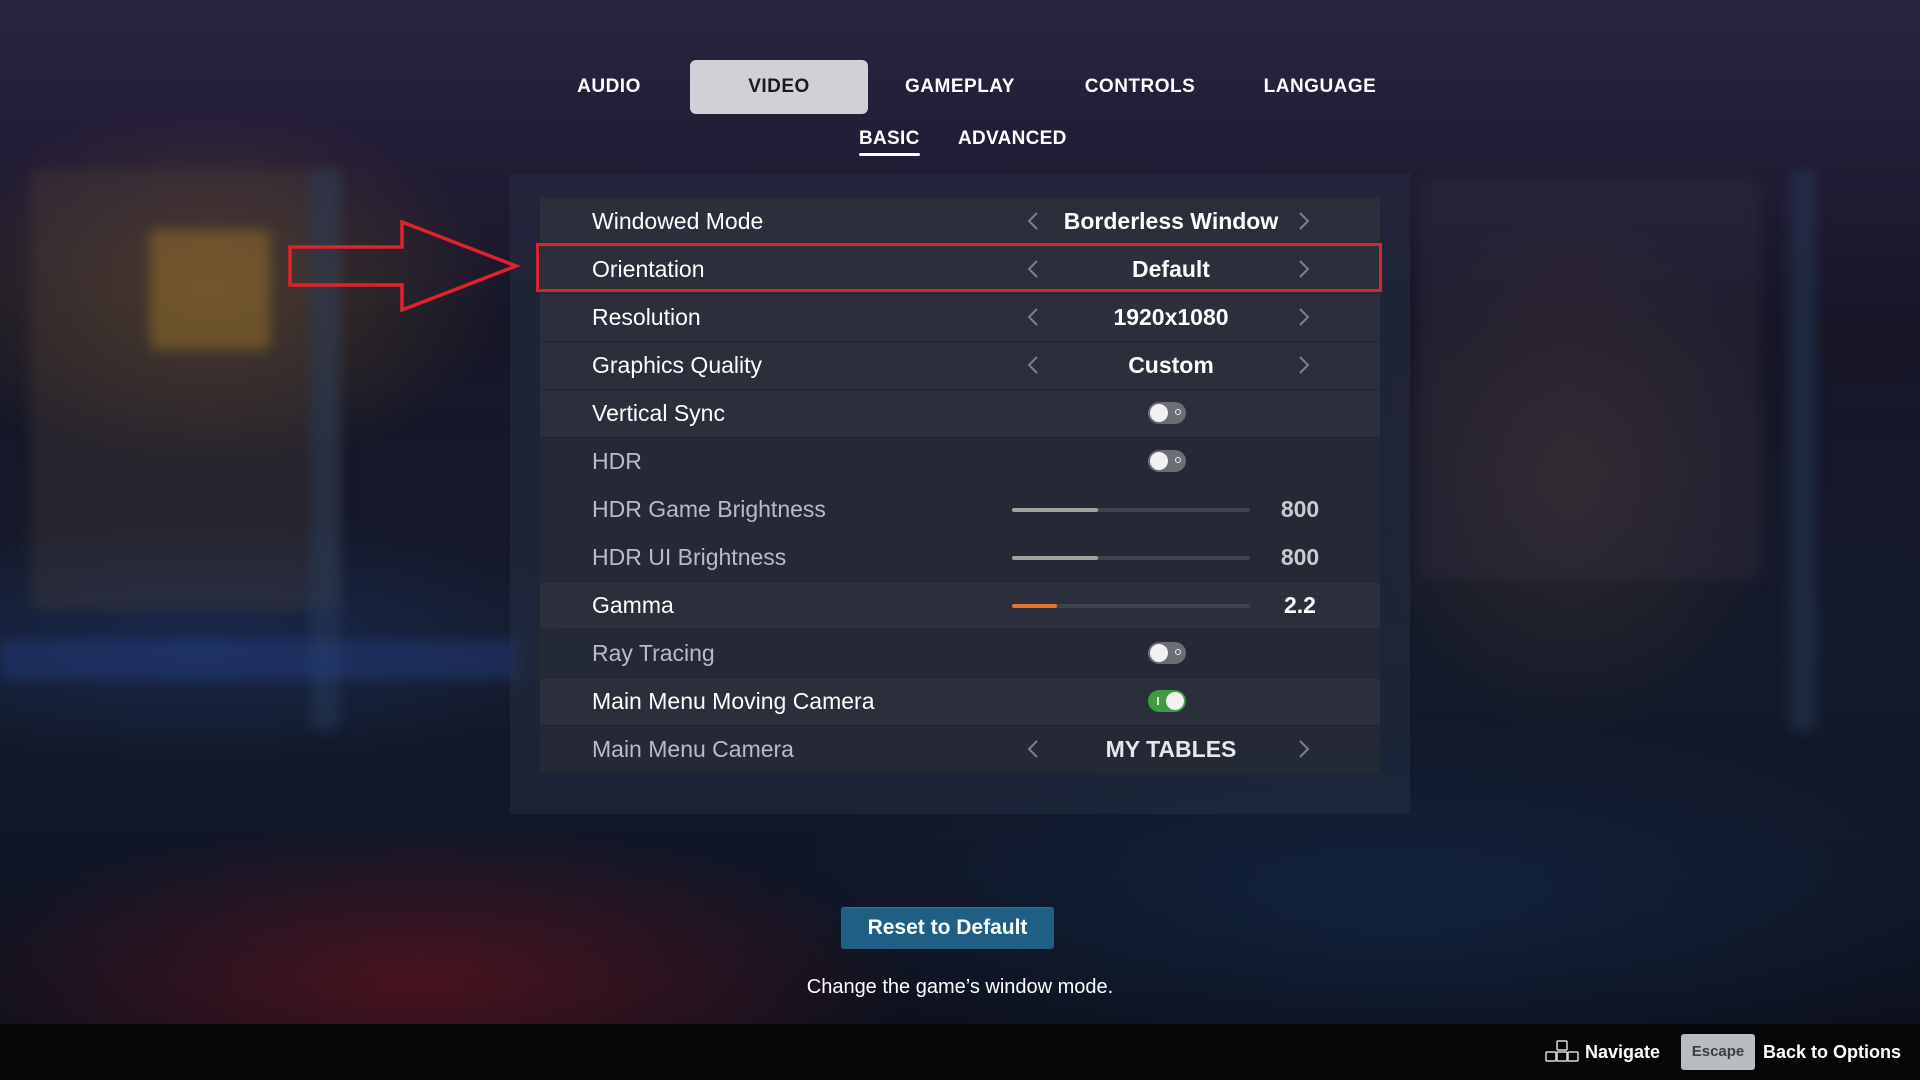  Describe the element at coordinates (1300, 605) in the screenshot. I see `slider-value: 2.2` at that location.